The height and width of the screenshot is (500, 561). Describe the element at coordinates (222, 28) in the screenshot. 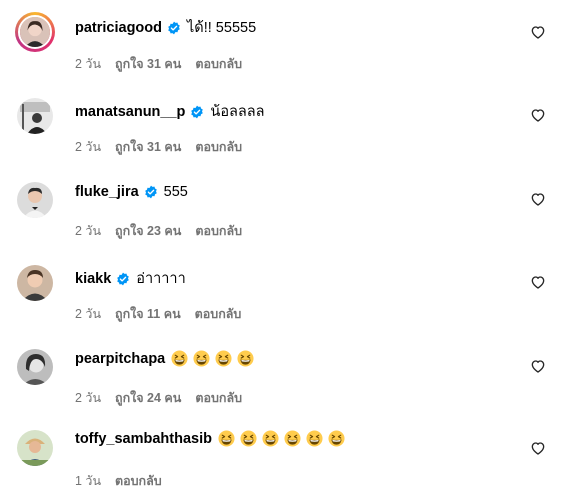

I see `comment-text: ได้!! 55555` at that location.